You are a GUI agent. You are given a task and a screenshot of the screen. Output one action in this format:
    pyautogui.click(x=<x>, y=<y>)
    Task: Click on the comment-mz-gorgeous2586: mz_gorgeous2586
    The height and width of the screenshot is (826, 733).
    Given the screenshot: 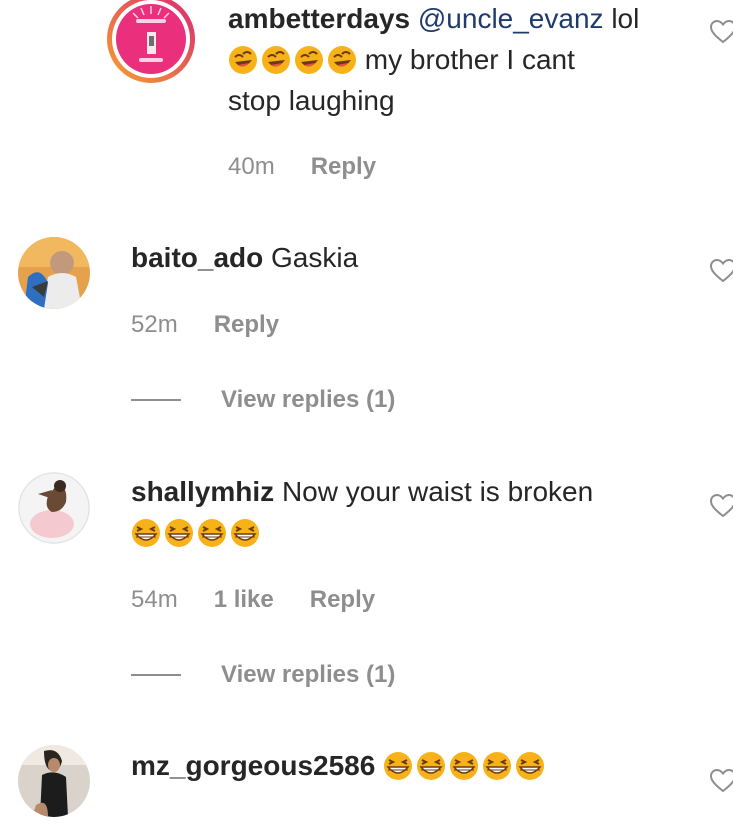 What is the action you would take?
    pyautogui.click(x=366, y=782)
    